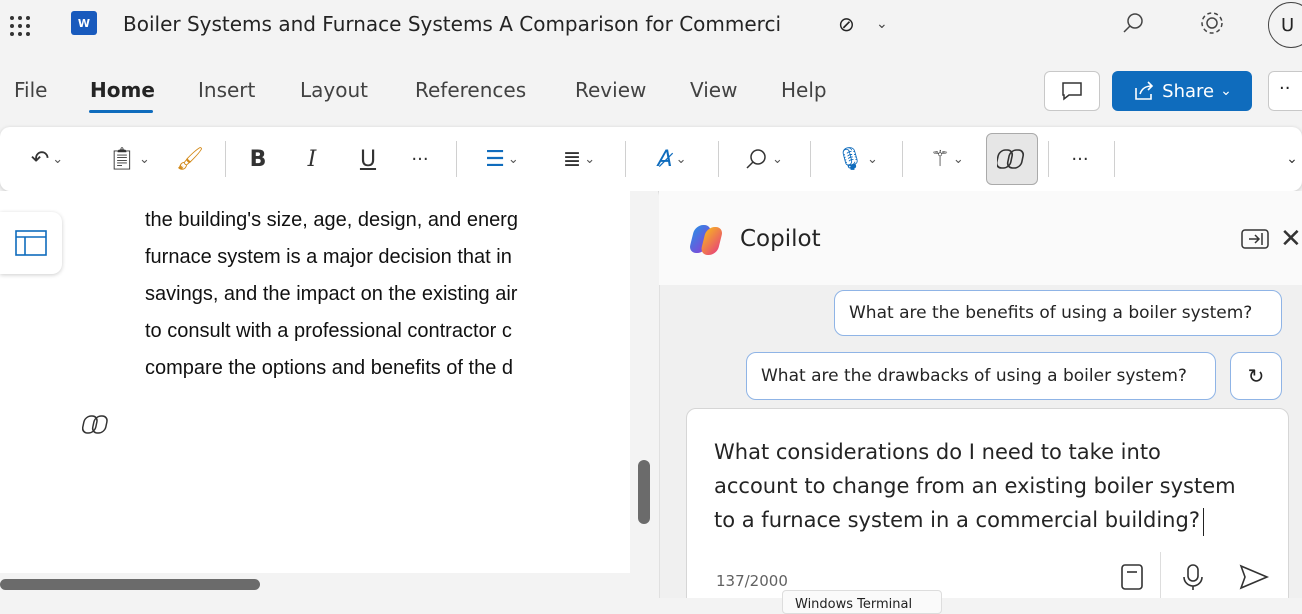  Describe the element at coordinates (258, 159) in the screenshot. I see `bold-button: B` at that location.